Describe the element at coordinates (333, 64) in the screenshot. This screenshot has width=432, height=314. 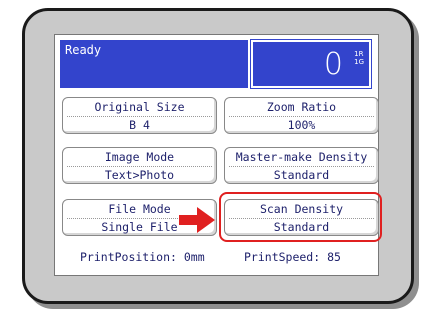
I see `copy-count: 0` at that location.